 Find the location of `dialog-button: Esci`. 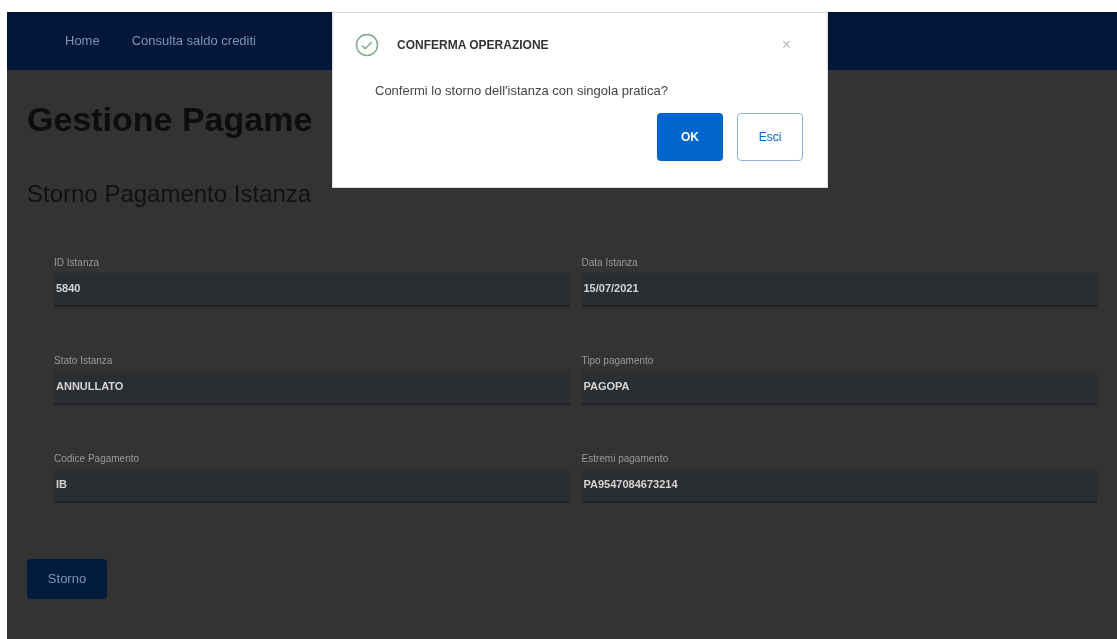

dialog-button: Esci is located at coordinates (770, 136).